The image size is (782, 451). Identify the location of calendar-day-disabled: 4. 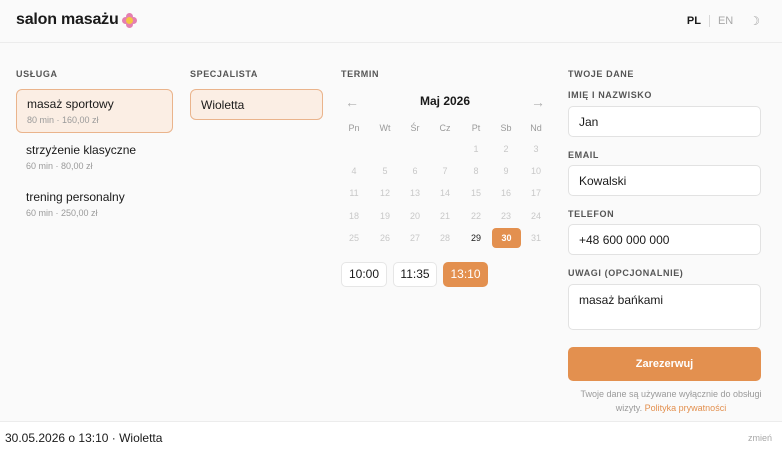
(354, 171).